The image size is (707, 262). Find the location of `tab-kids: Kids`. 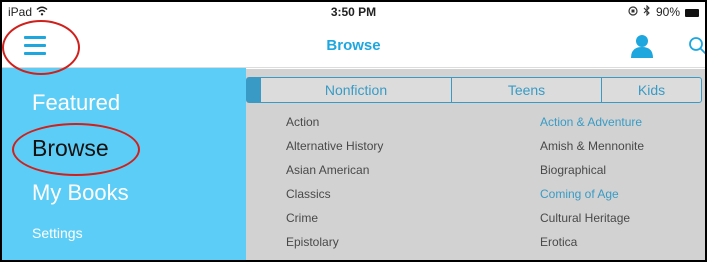

tab-kids: Kids is located at coordinates (651, 90).